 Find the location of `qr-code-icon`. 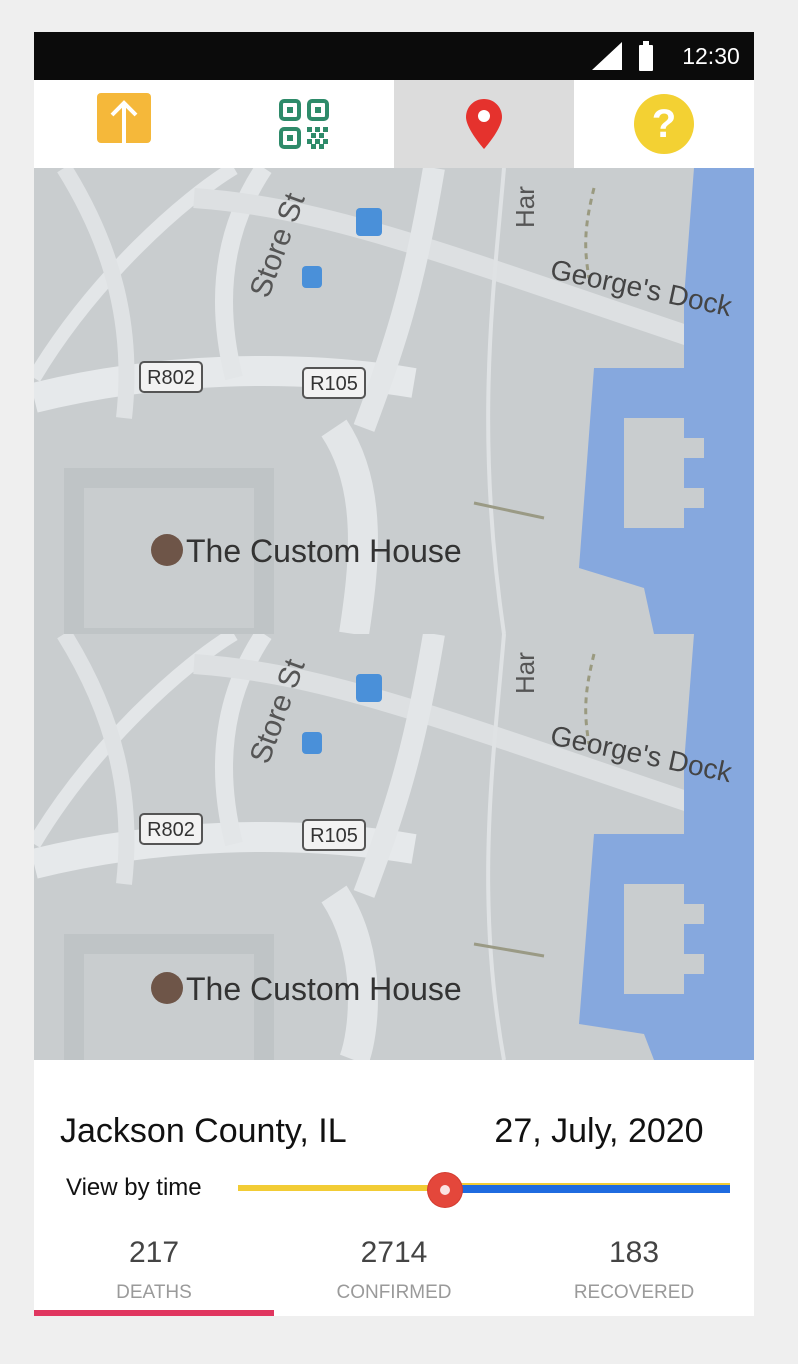

qr-code-icon is located at coordinates (304, 124).